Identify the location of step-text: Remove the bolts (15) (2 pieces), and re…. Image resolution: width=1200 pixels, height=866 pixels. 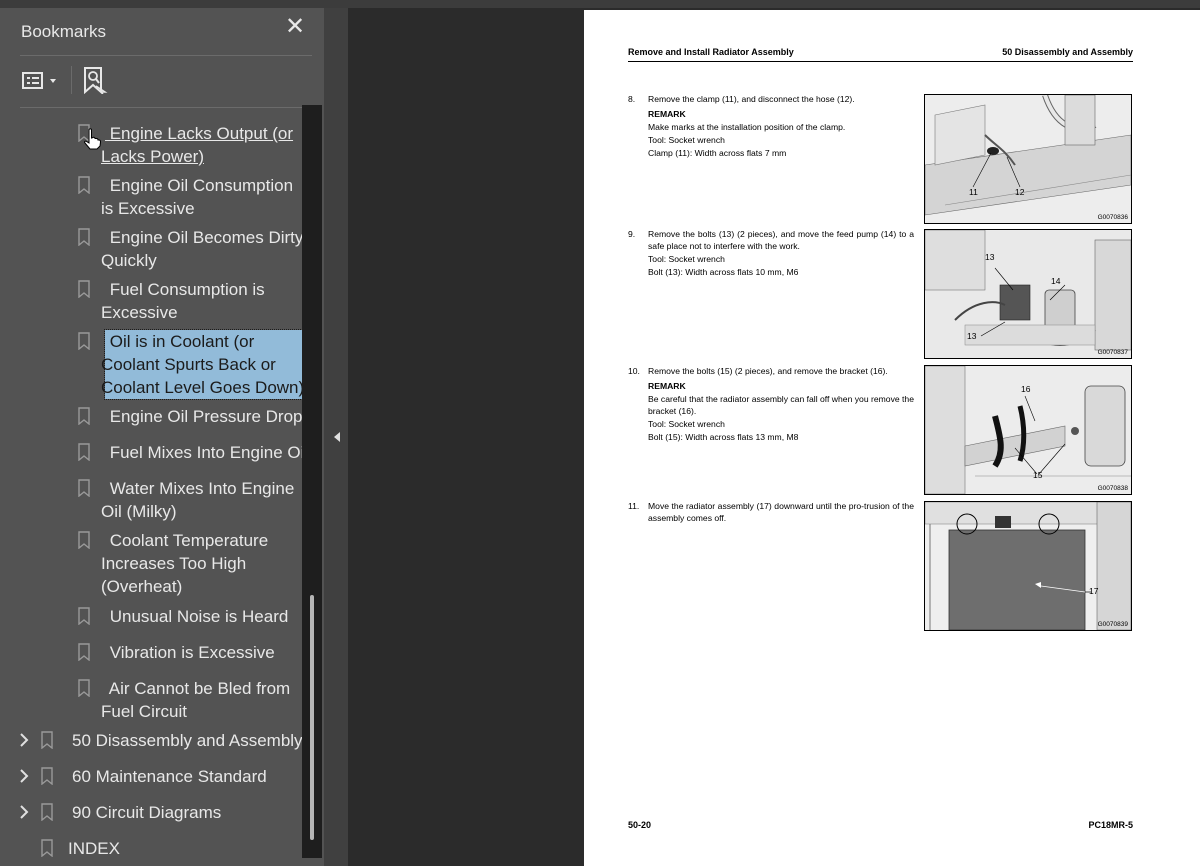
(768, 371).